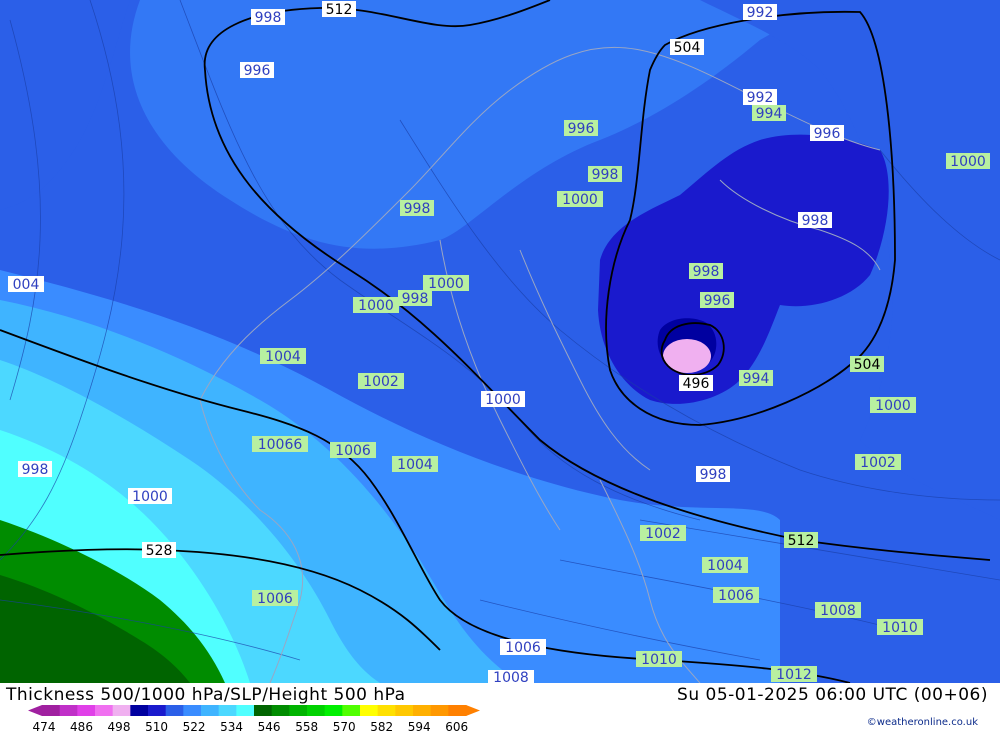  Describe the element at coordinates (194, 726) in the screenshot. I see `legend-tick-label: 522` at that location.